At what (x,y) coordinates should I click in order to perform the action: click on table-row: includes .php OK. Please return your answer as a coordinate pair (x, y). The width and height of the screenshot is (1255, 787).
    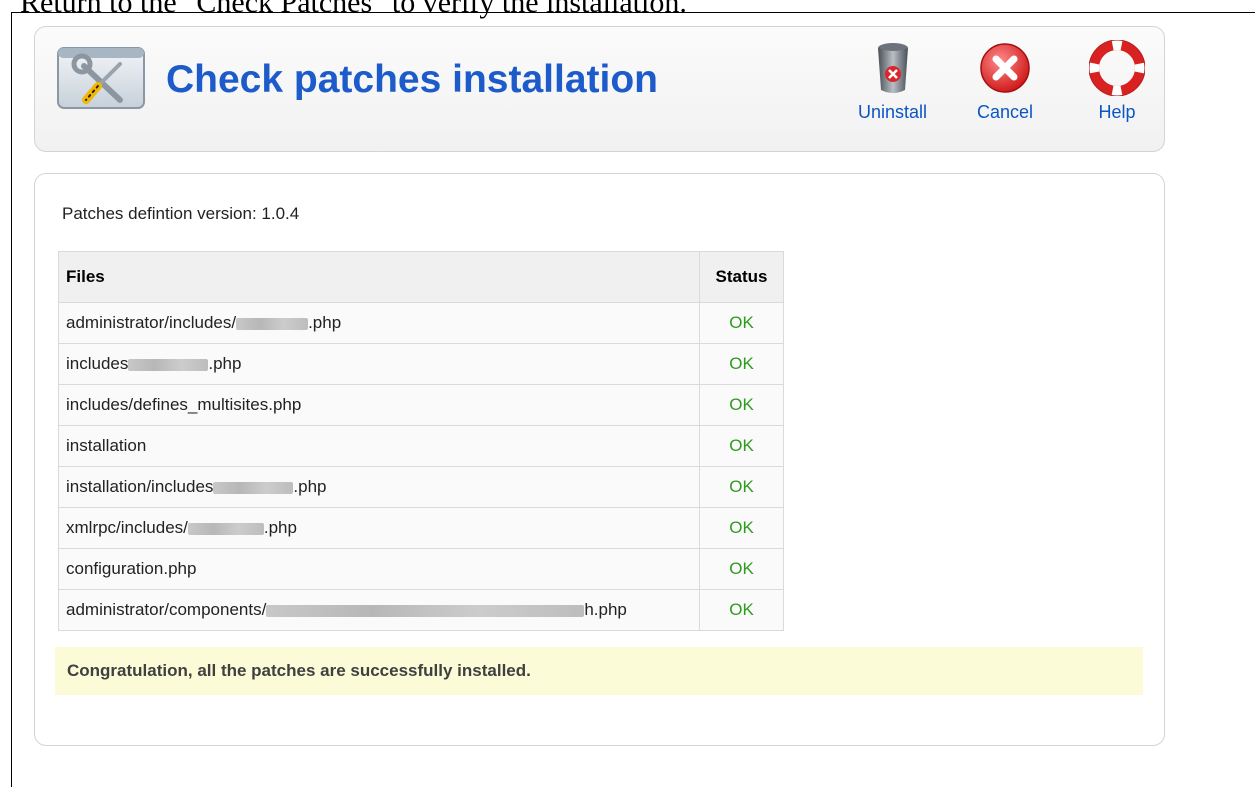
    Looking at the image, I should click on (421, 364).